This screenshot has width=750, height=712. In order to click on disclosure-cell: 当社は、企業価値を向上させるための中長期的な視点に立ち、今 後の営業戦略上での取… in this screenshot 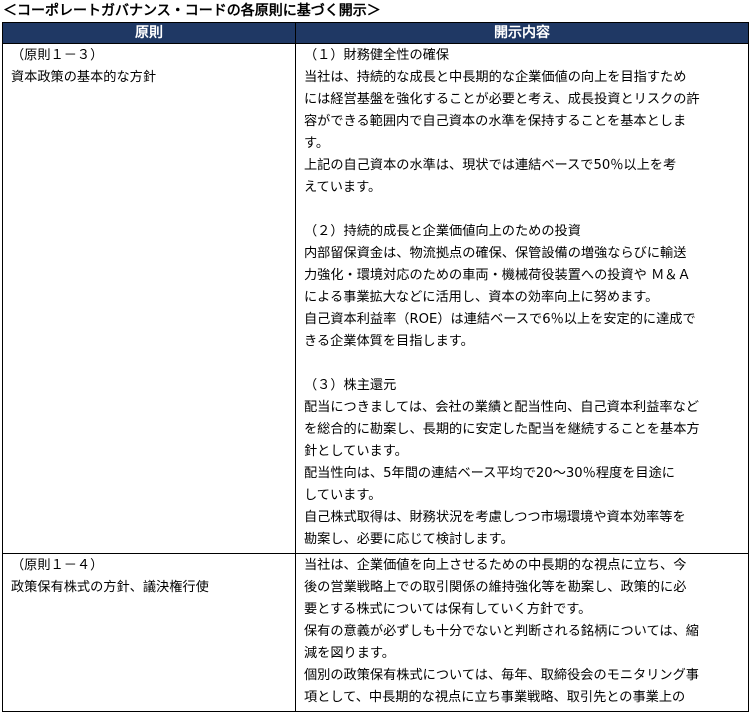, I will do `click(522, 632)`.